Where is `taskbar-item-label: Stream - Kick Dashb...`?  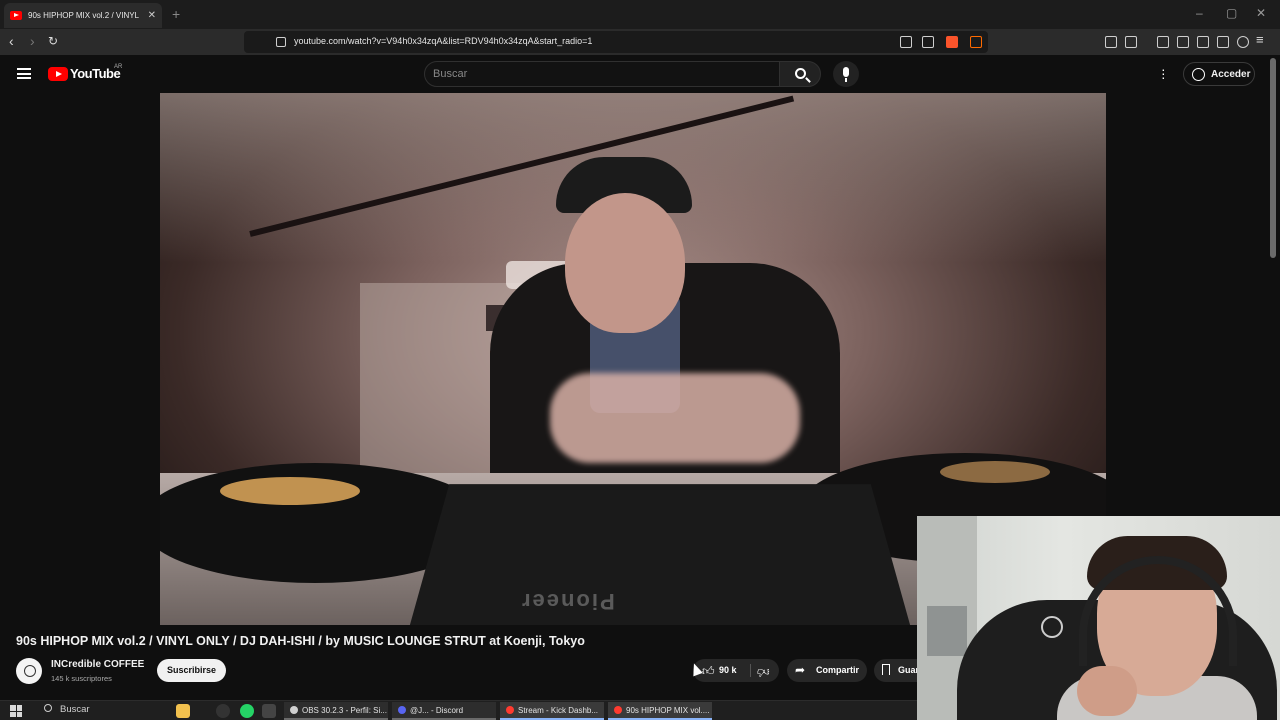
taskbar-item-label: Stream - Kick Dashb... is located at coordinates (558, 710).